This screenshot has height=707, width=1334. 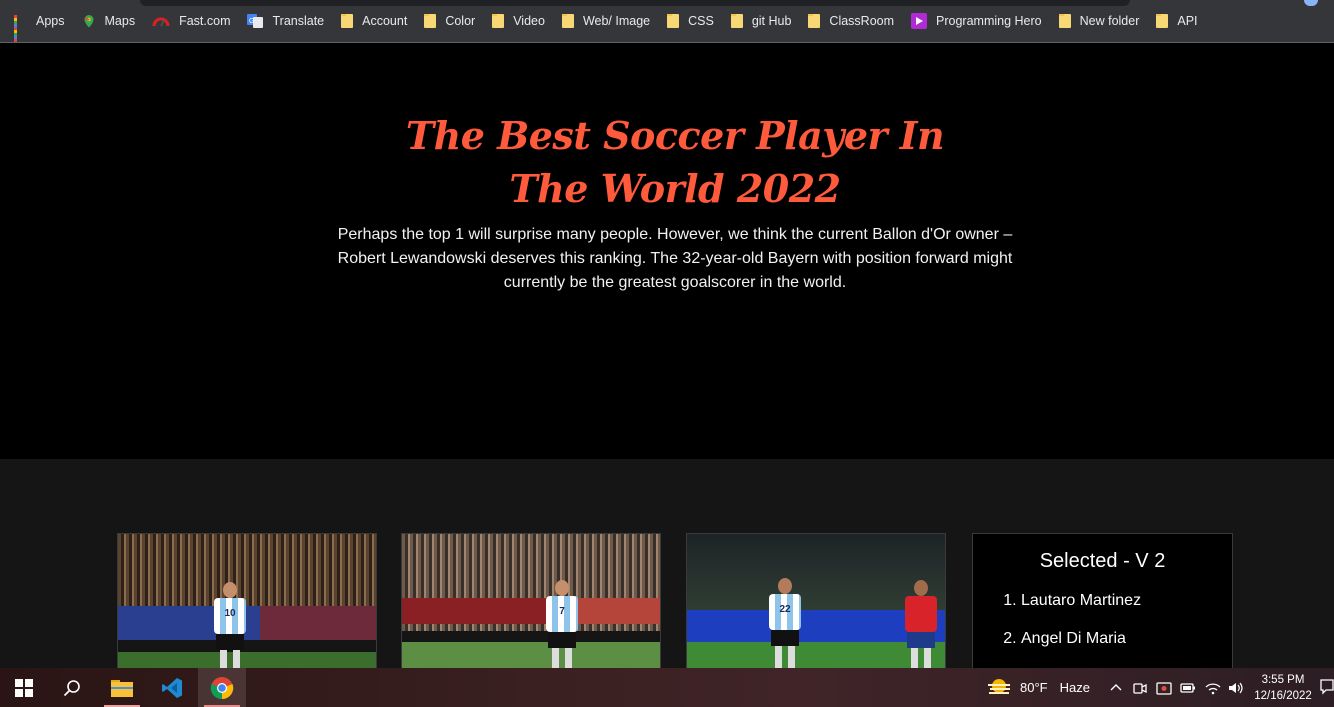 I want to click on clock-time: 3:55 PM, so click(x=1283, y=680).